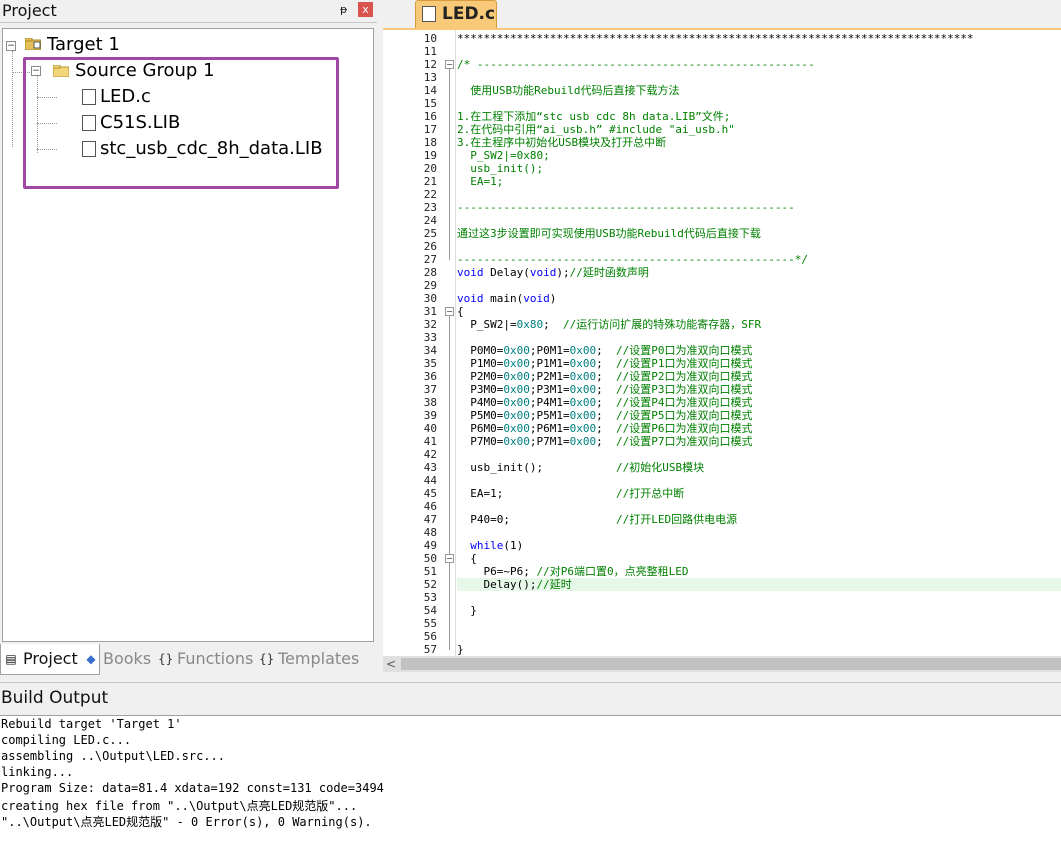  I want to click on fold-guide, so click(449, 587).